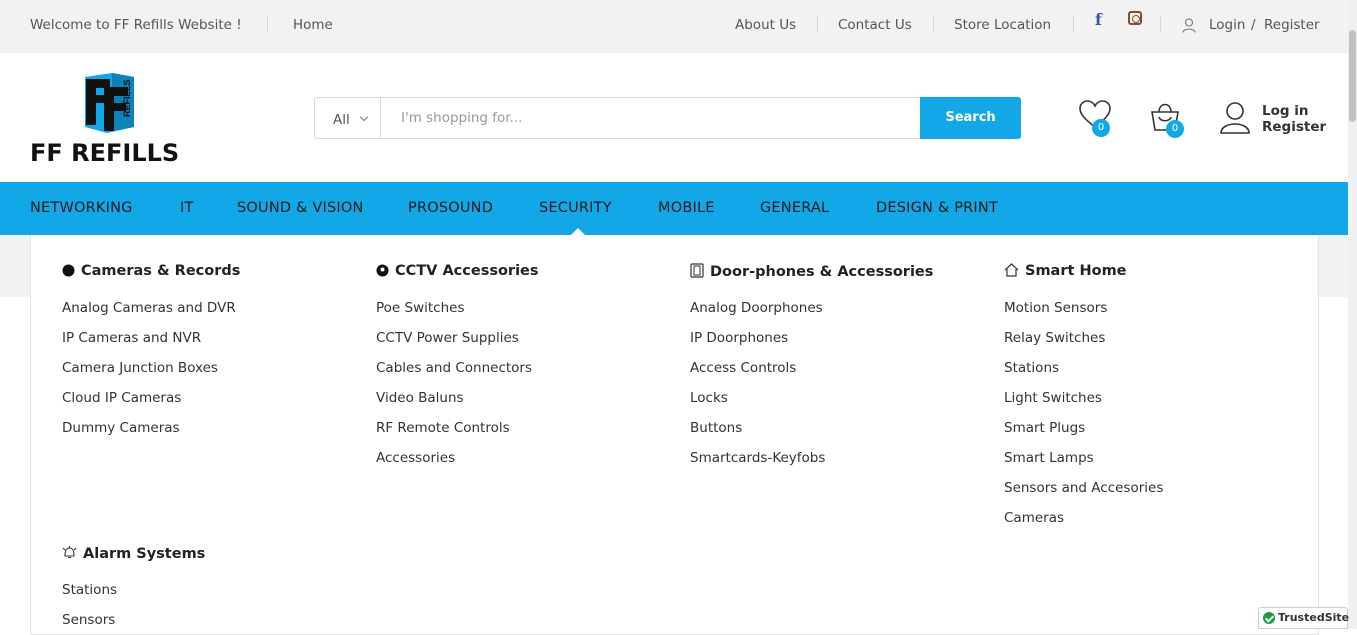 The image size is (1357, 635). Describe the element at coordinates (716, 428) in the screenshot. I see `submenu-link: Buttons` at that location.